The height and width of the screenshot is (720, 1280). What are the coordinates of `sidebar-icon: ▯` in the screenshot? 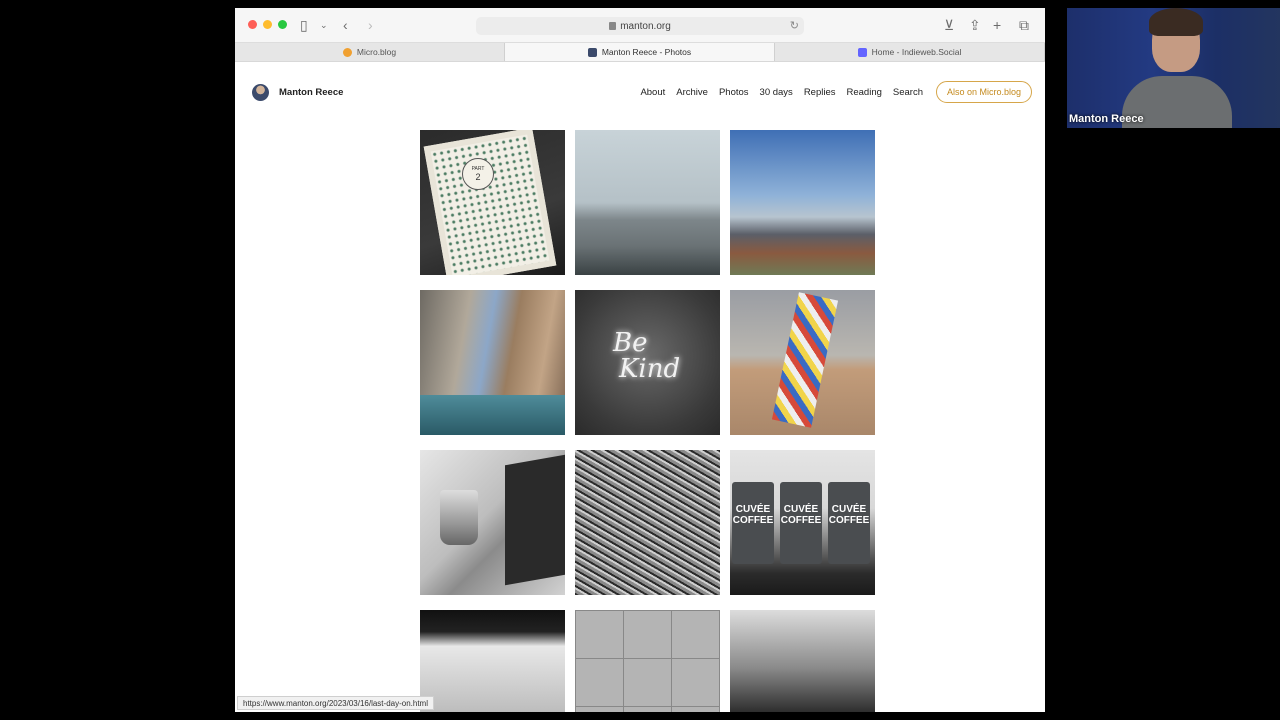 It's located at (304, 25).